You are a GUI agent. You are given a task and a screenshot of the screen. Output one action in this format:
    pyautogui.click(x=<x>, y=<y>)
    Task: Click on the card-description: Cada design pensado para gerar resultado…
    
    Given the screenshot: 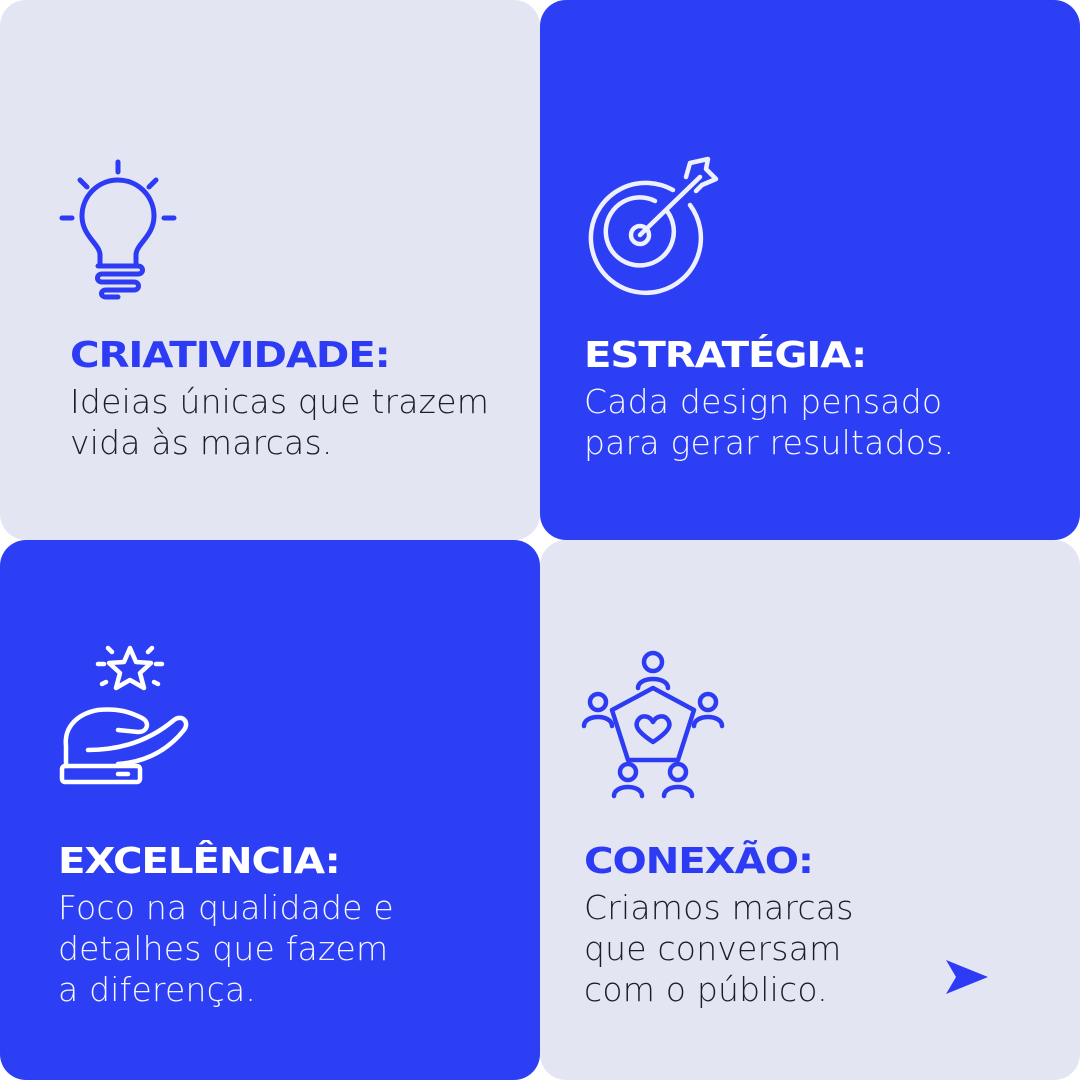 What is the action you would take?
    pyautogui.click(x=769, y=422)
    